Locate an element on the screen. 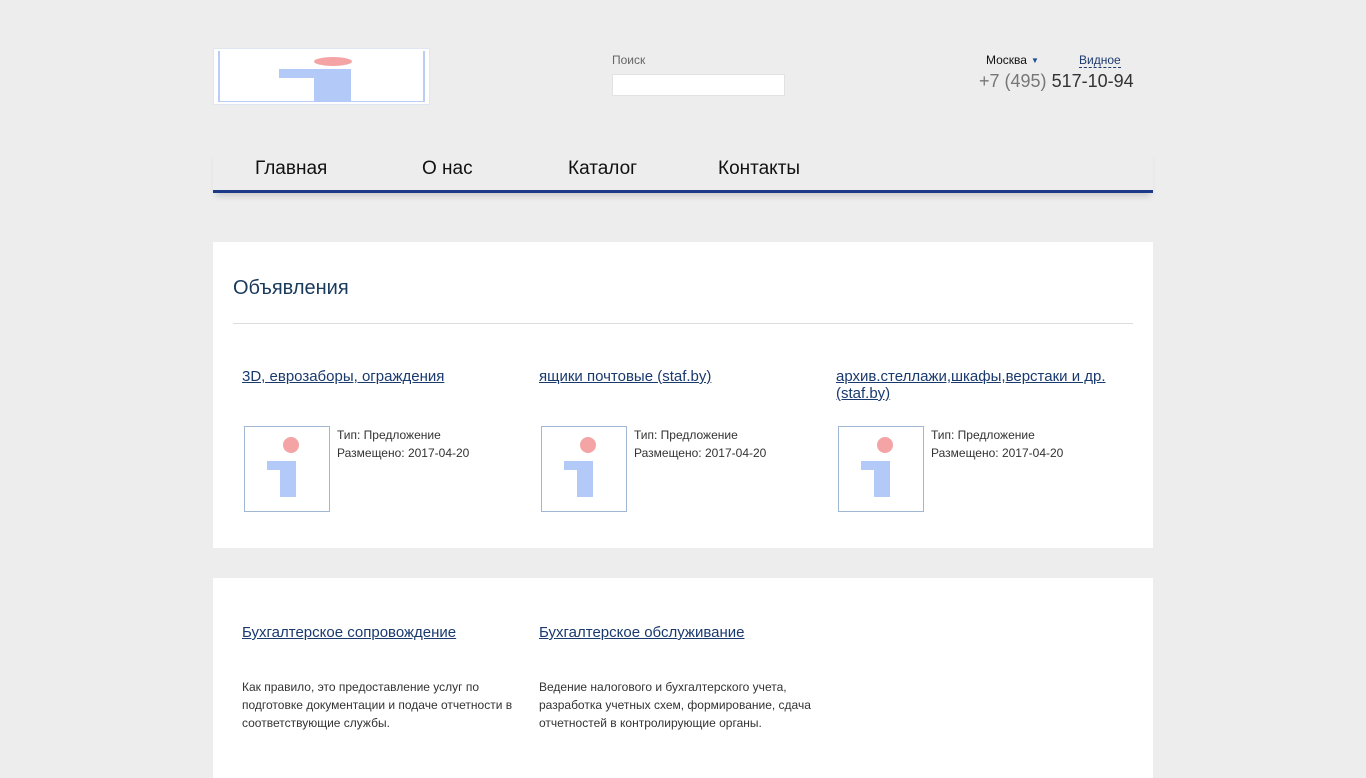  nav-item-contacts: Контакты is located at coordinates (759, 169).